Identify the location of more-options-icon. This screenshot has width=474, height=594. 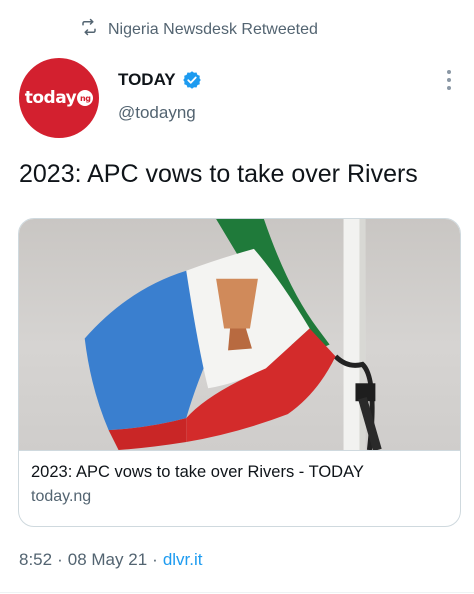
(449, 80).